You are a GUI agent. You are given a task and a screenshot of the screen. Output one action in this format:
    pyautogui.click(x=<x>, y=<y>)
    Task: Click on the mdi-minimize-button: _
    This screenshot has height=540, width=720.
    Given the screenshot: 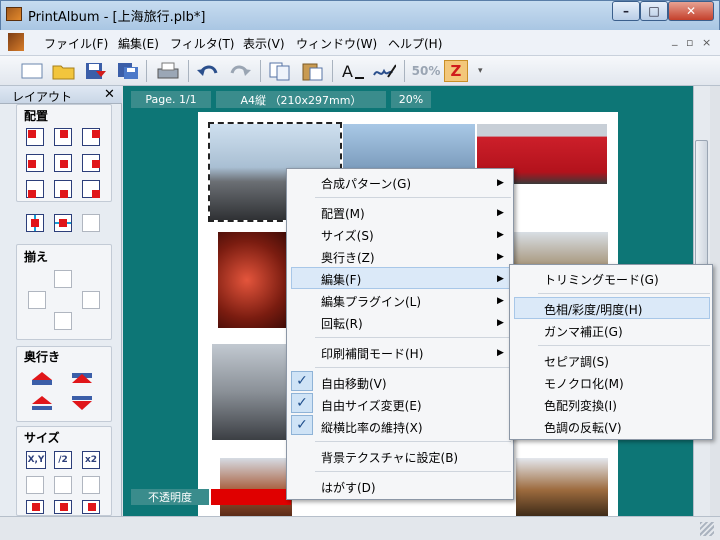 What is the action you would take?
    pyautogui.click(x=675, y=39)
    